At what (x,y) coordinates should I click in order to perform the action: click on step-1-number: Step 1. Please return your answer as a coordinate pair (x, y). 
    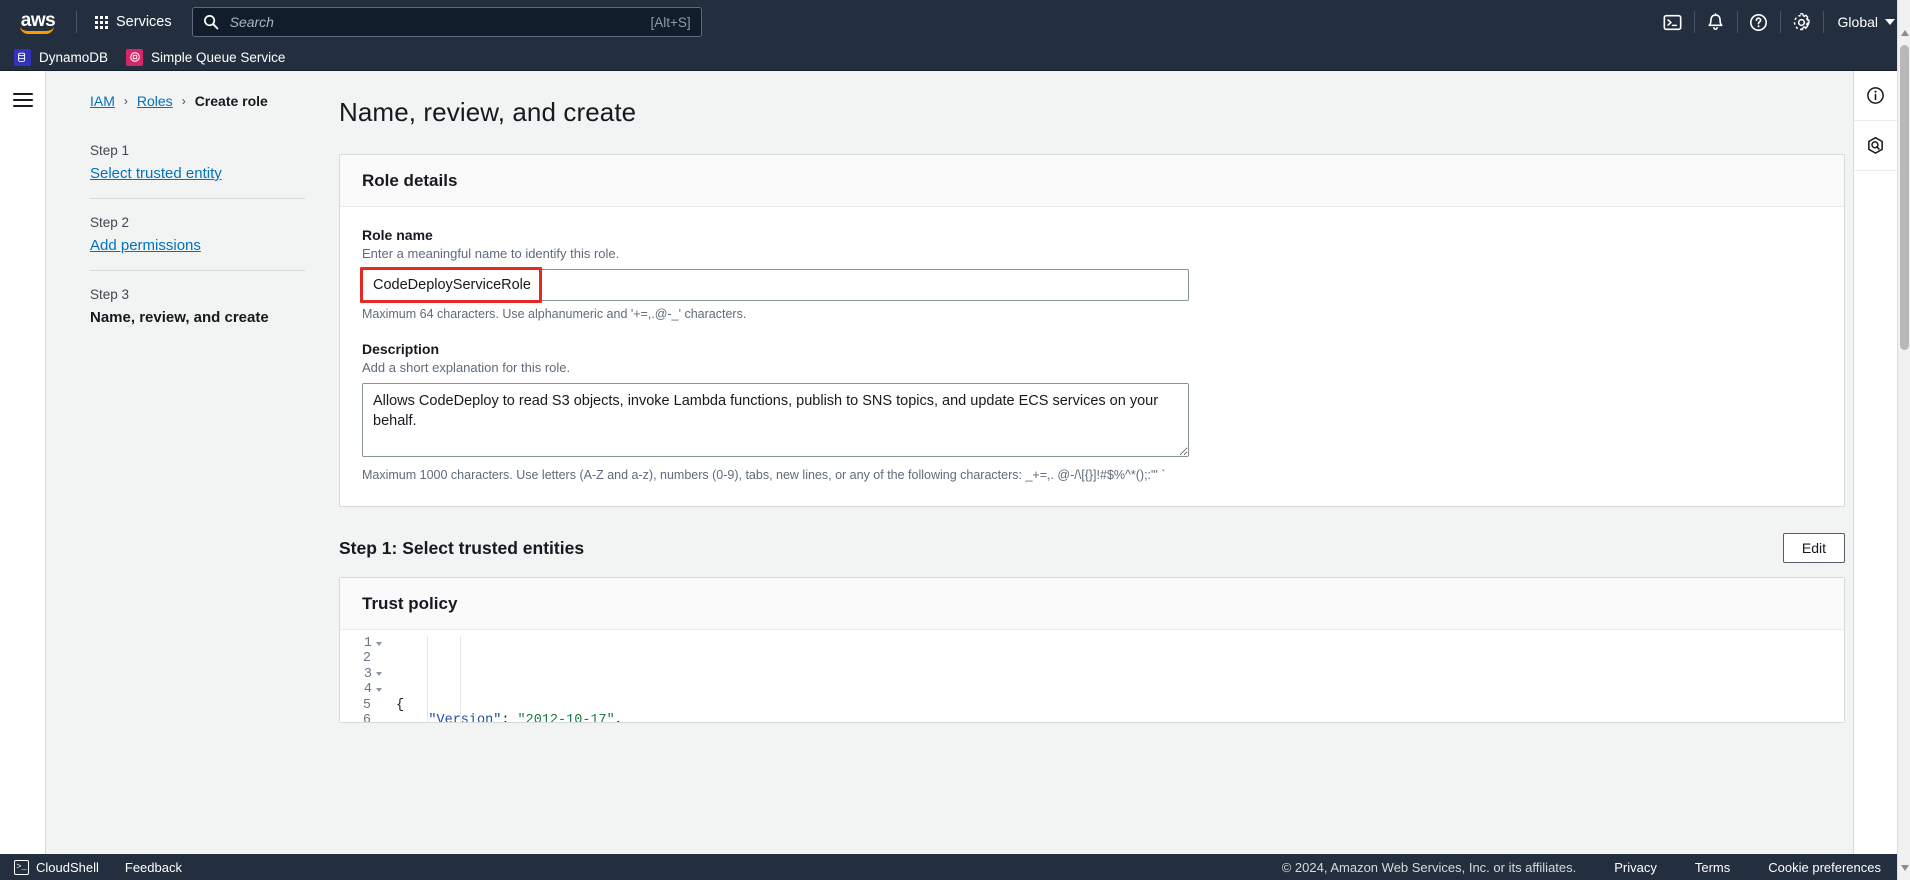
    Looking at the image, I should click on (110, 150).